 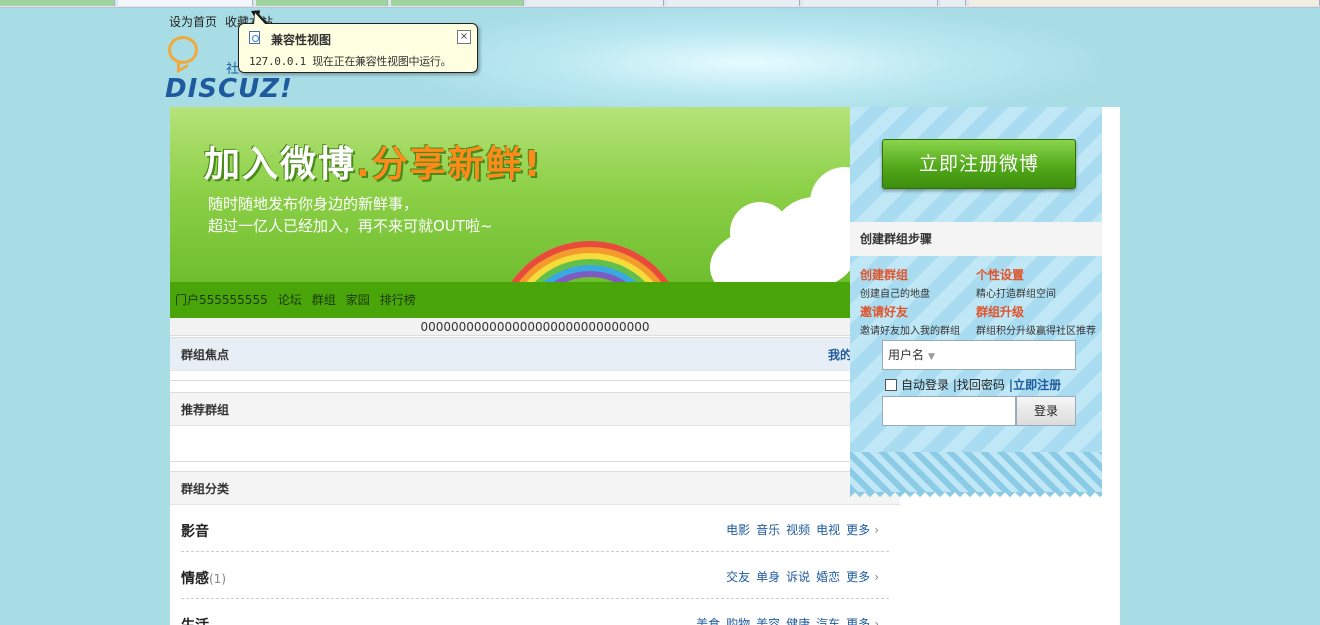 What do you see at coordinates (828, 621) in the screenshot?
I see `category-link: 汽车` at bounding box center [828, 621].